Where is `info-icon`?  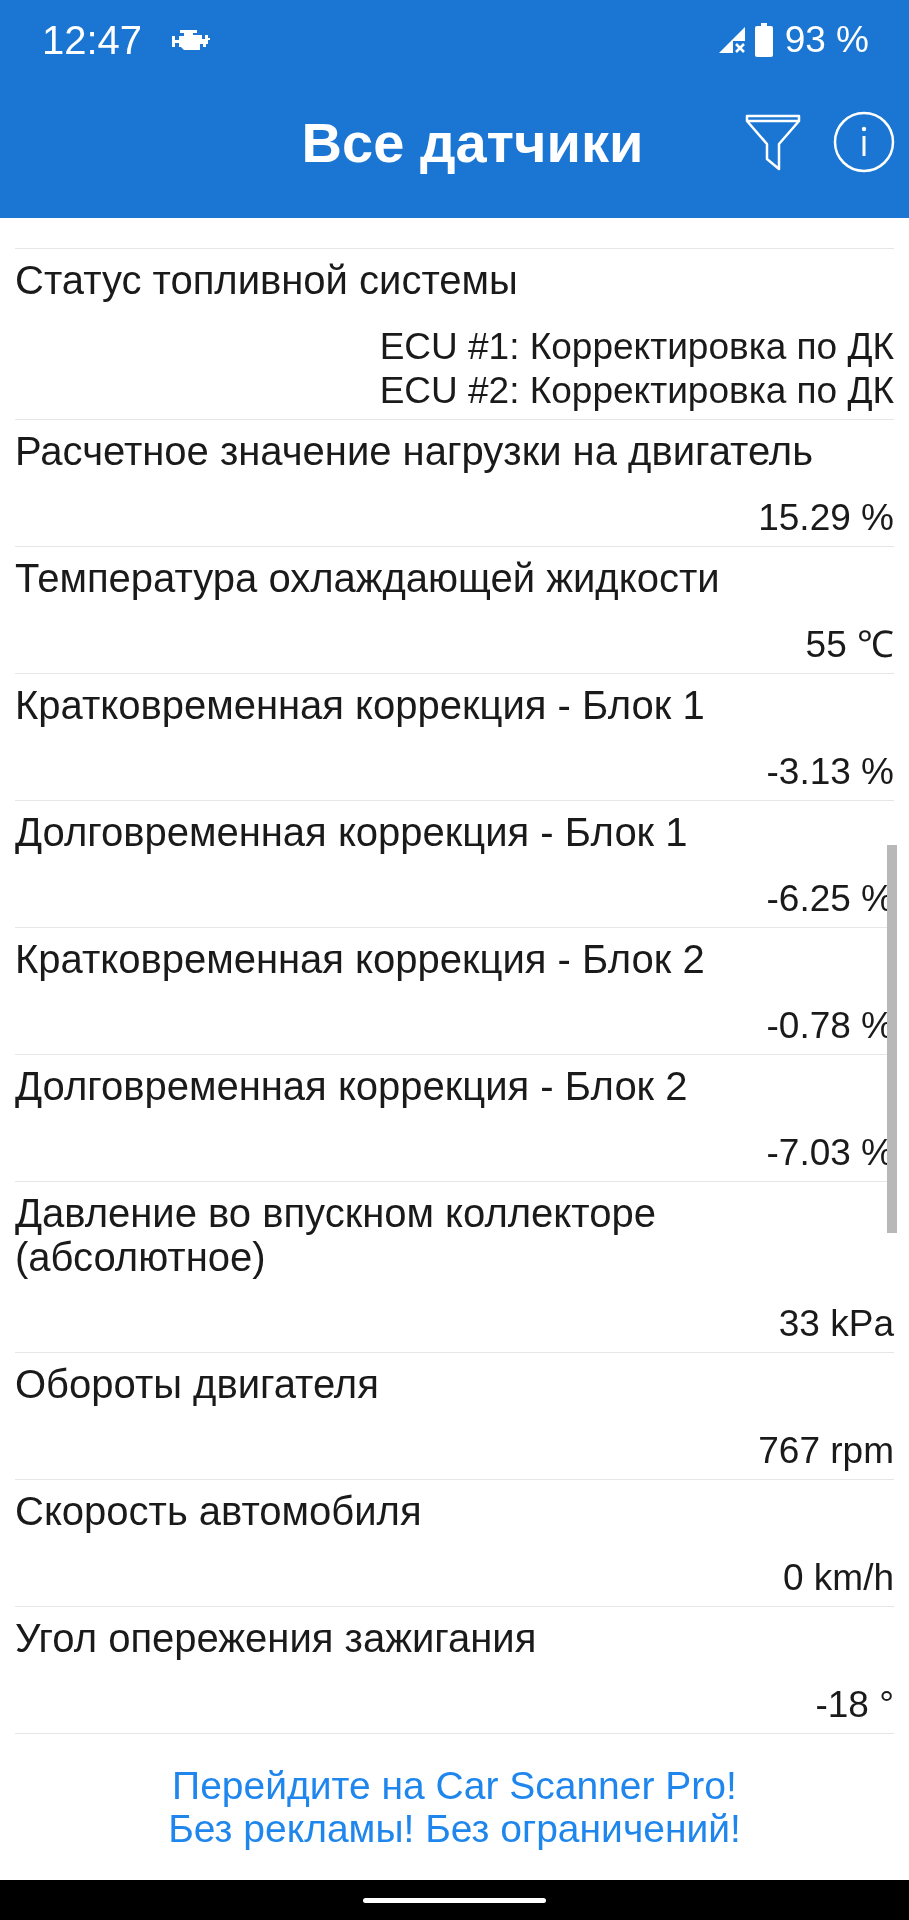
info-icon is located at coordinates (864, 142).